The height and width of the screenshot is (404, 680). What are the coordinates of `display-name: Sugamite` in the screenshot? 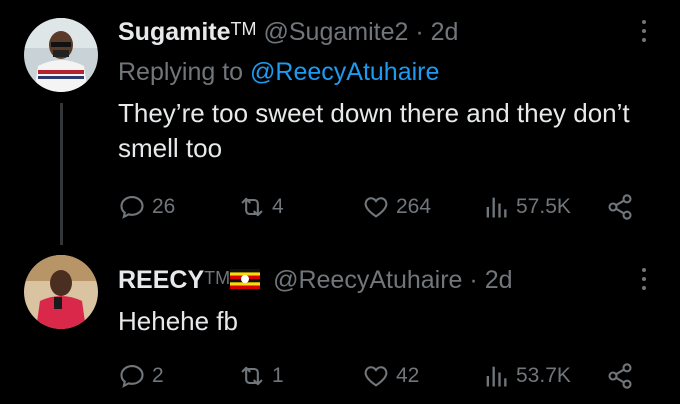 It's located at (174, 32).